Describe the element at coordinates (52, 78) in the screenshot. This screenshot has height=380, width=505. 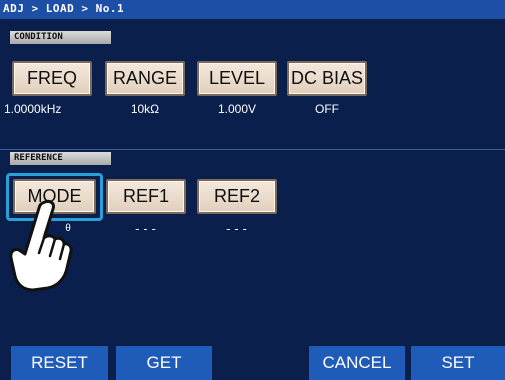
I see `freq-button: FREQ` at that location.